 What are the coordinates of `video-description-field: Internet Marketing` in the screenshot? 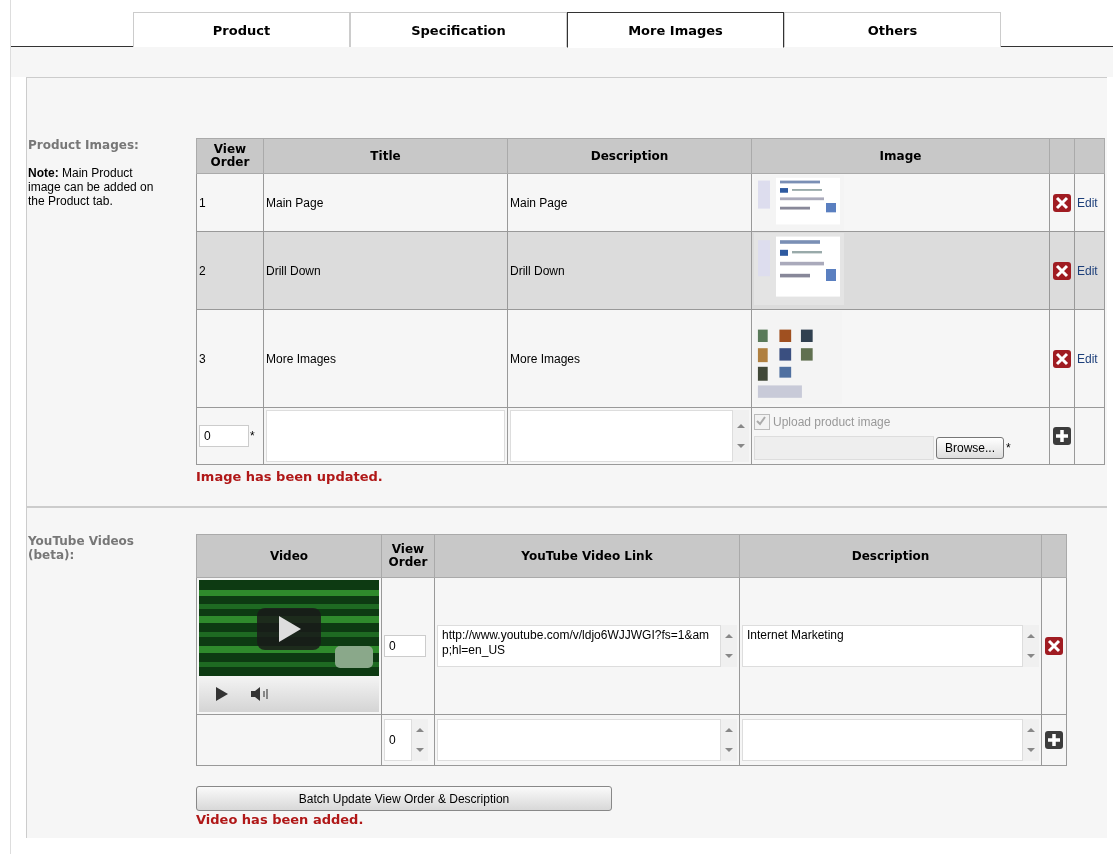 It's located at (882, 646).